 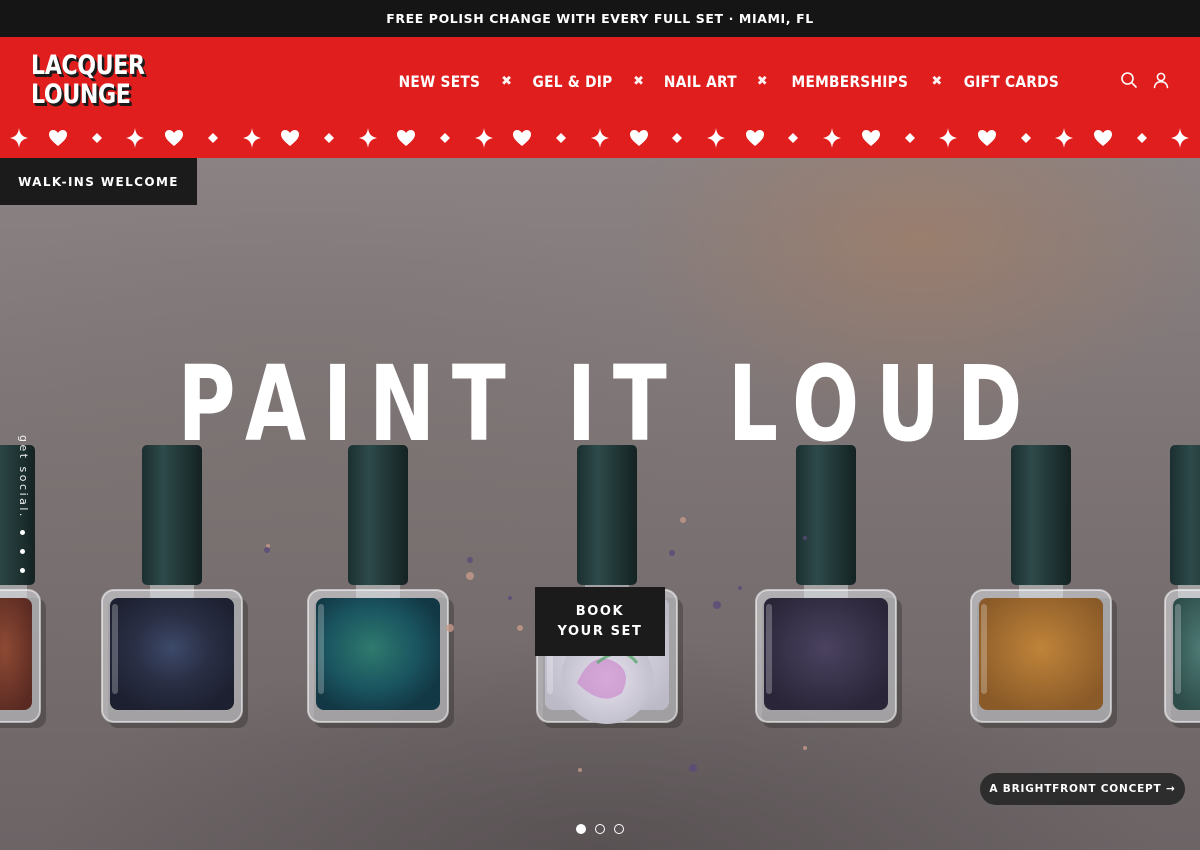 I want to click on header-actions, so click(x=1145, y=80).